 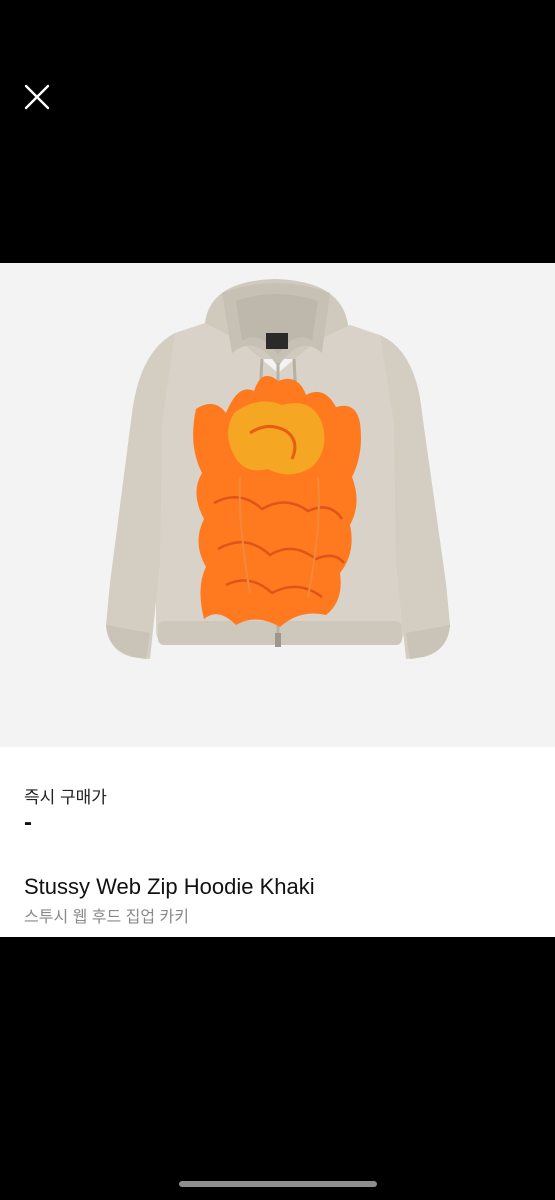 I want to click on instant-buy-price-label: 즉시 구매가, so click(x=65, y=797).